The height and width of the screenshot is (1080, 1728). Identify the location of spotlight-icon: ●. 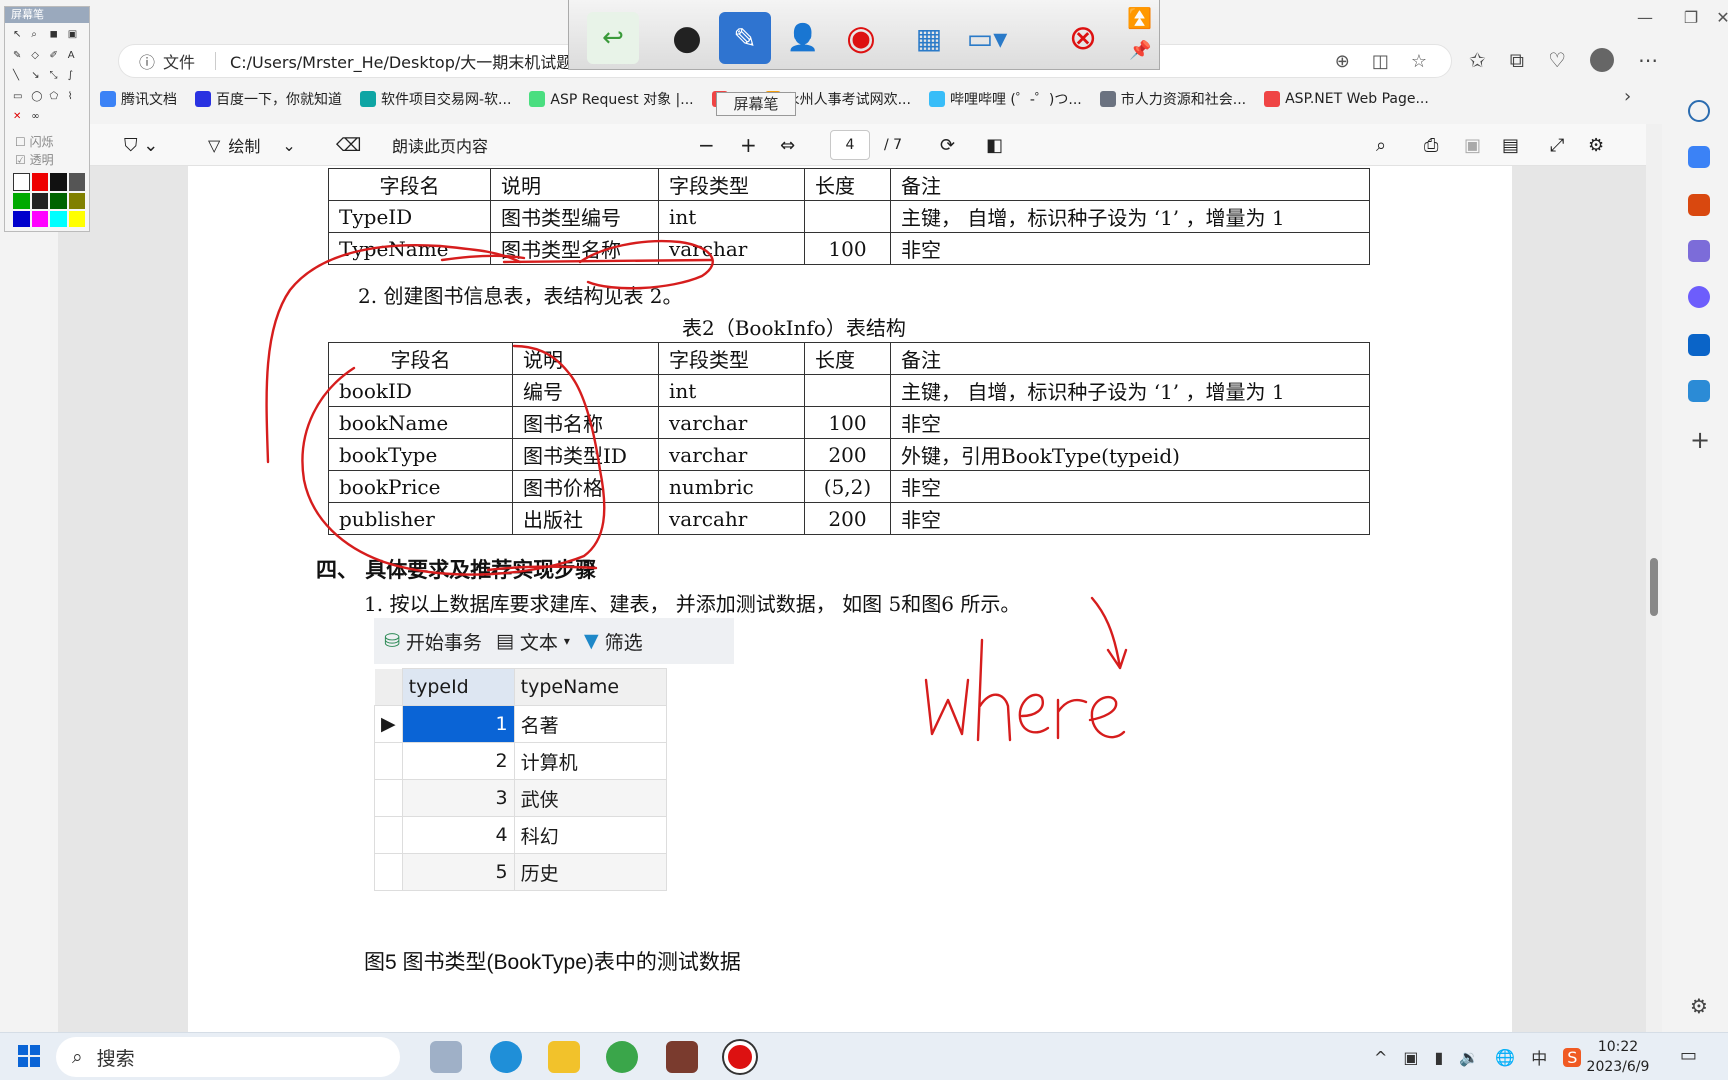
(687, 38).